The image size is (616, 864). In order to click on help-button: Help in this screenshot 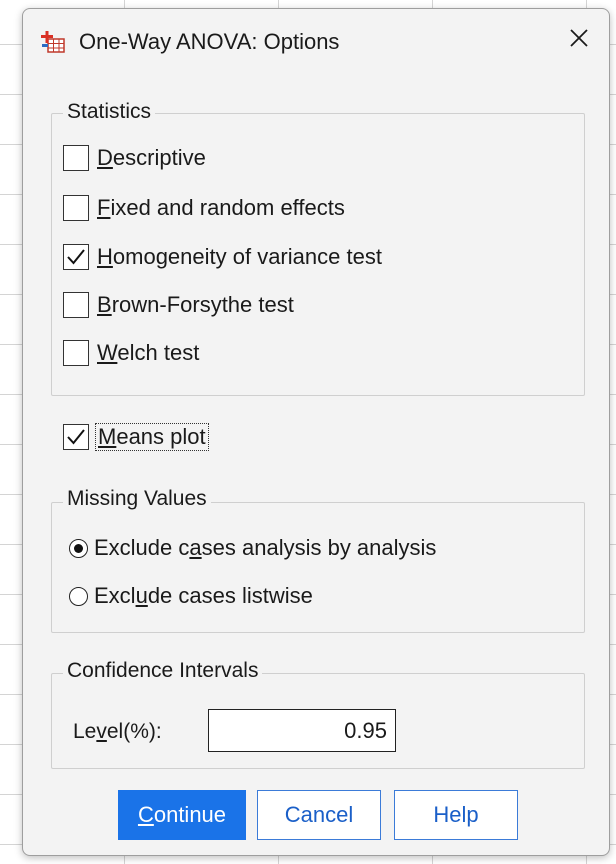, I will do `click(456, 815)`.